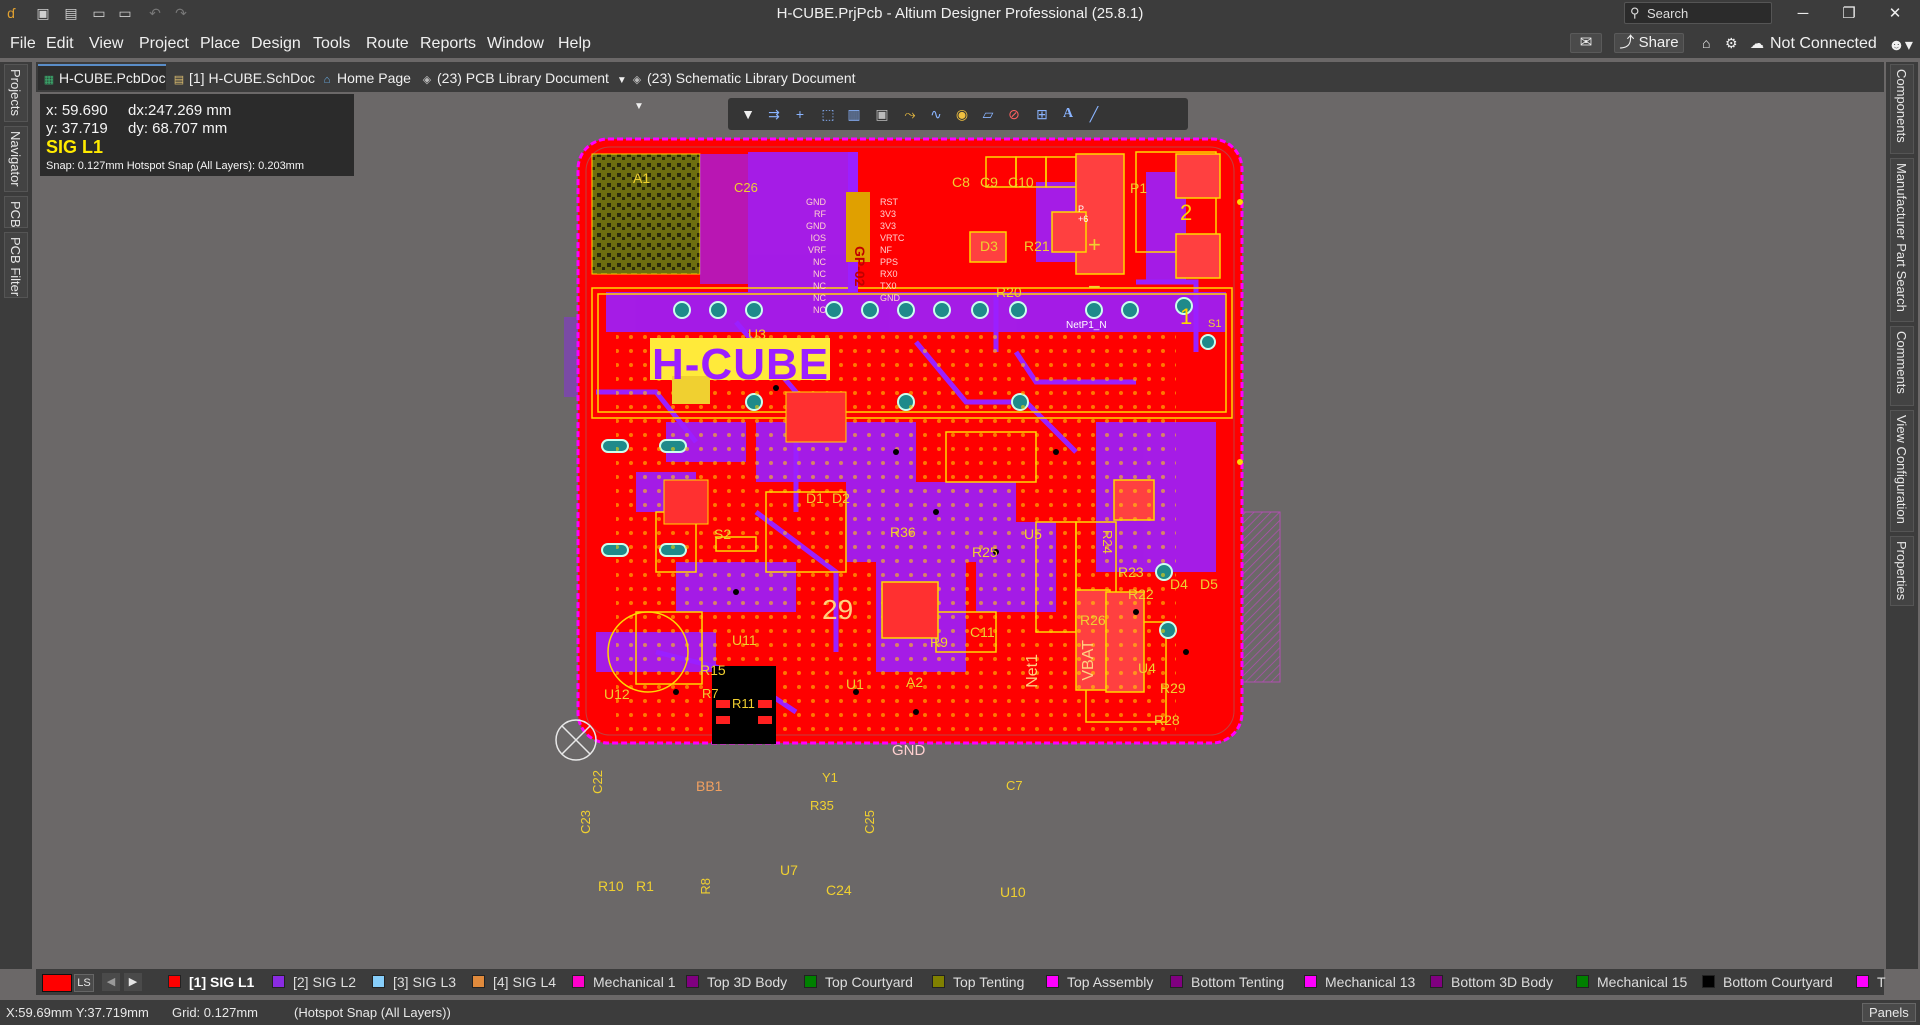 The width and height of the screenshot is (1920, 1025). Describe the element at coordinates (16, 212) in the screenshot. I see `panel-tab-pcb: PCB` at that location.